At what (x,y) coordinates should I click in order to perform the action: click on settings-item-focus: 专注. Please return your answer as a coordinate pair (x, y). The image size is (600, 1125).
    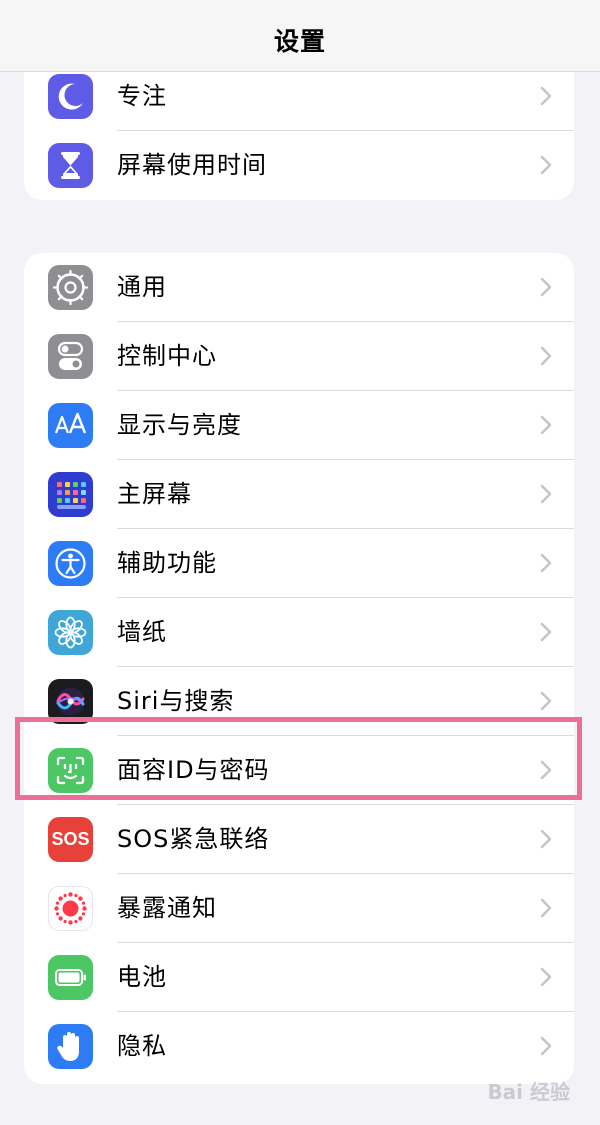
    Looking at the image, I should click on (299, 96).